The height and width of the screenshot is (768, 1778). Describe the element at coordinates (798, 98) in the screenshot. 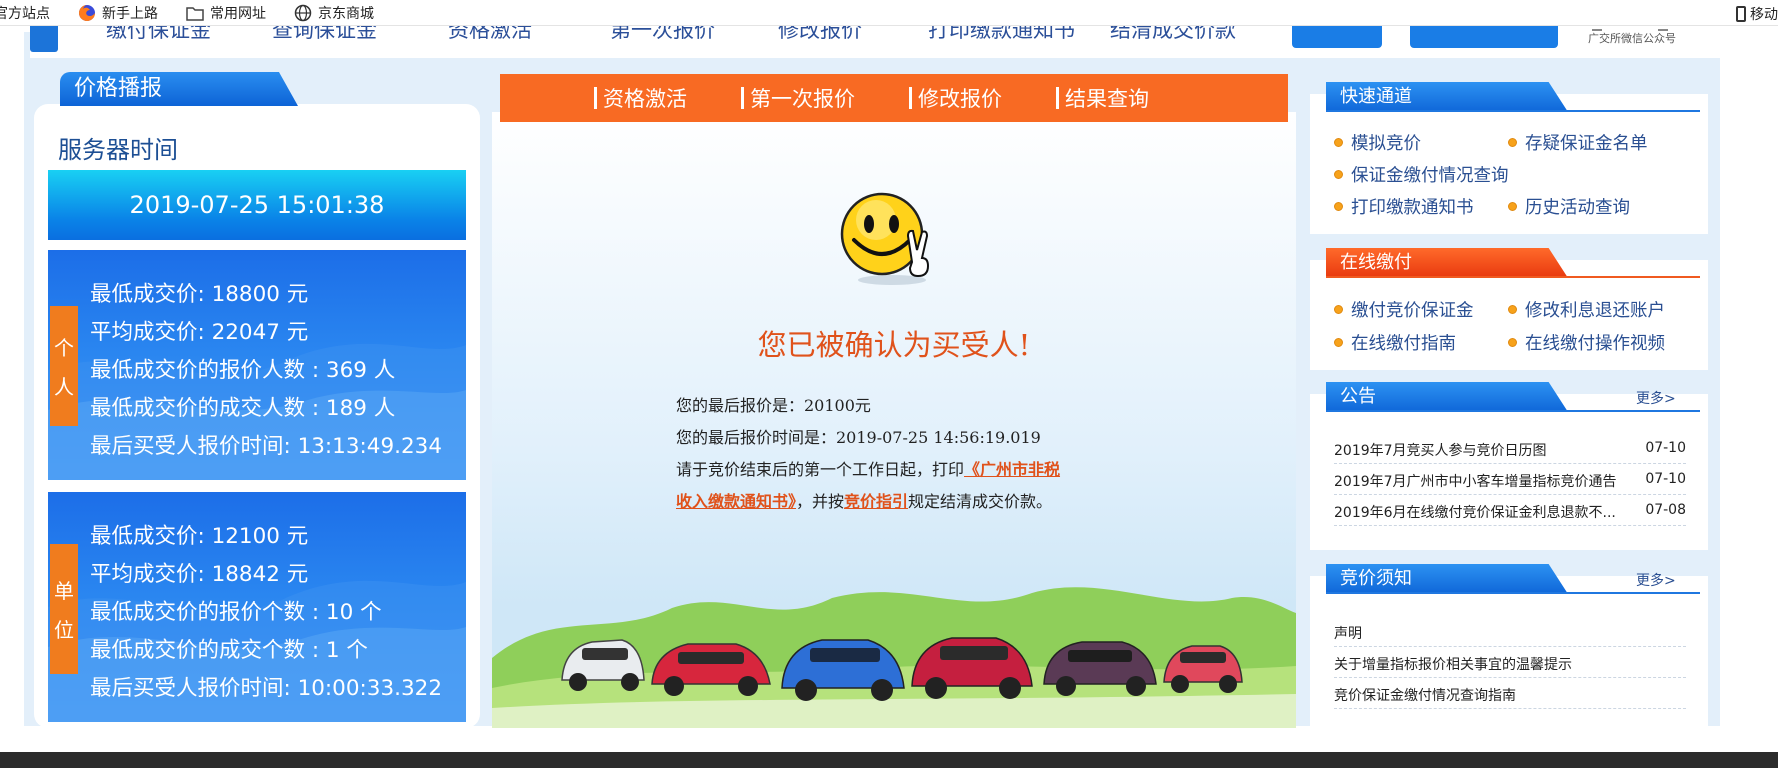

I see `tab-first-bid: 第一次报价` at that location.